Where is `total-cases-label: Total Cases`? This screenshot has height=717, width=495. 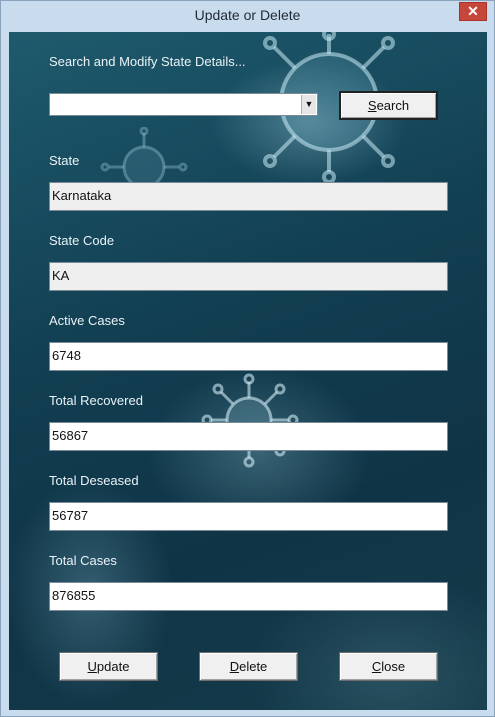
total-cases-label: Total Cases is located at coordinates (83, 560).